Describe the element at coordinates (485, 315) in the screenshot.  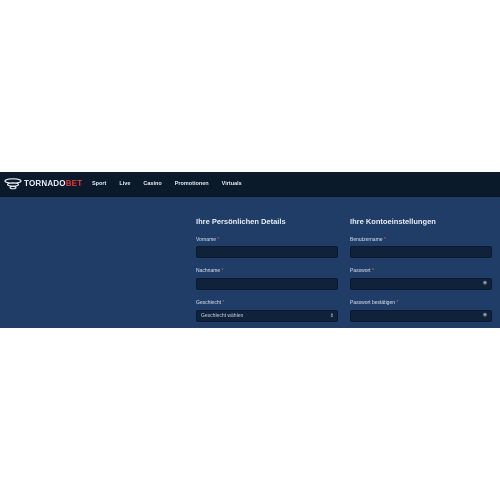
I see `show-password-confirm-eye-icon: ◉` at that location.